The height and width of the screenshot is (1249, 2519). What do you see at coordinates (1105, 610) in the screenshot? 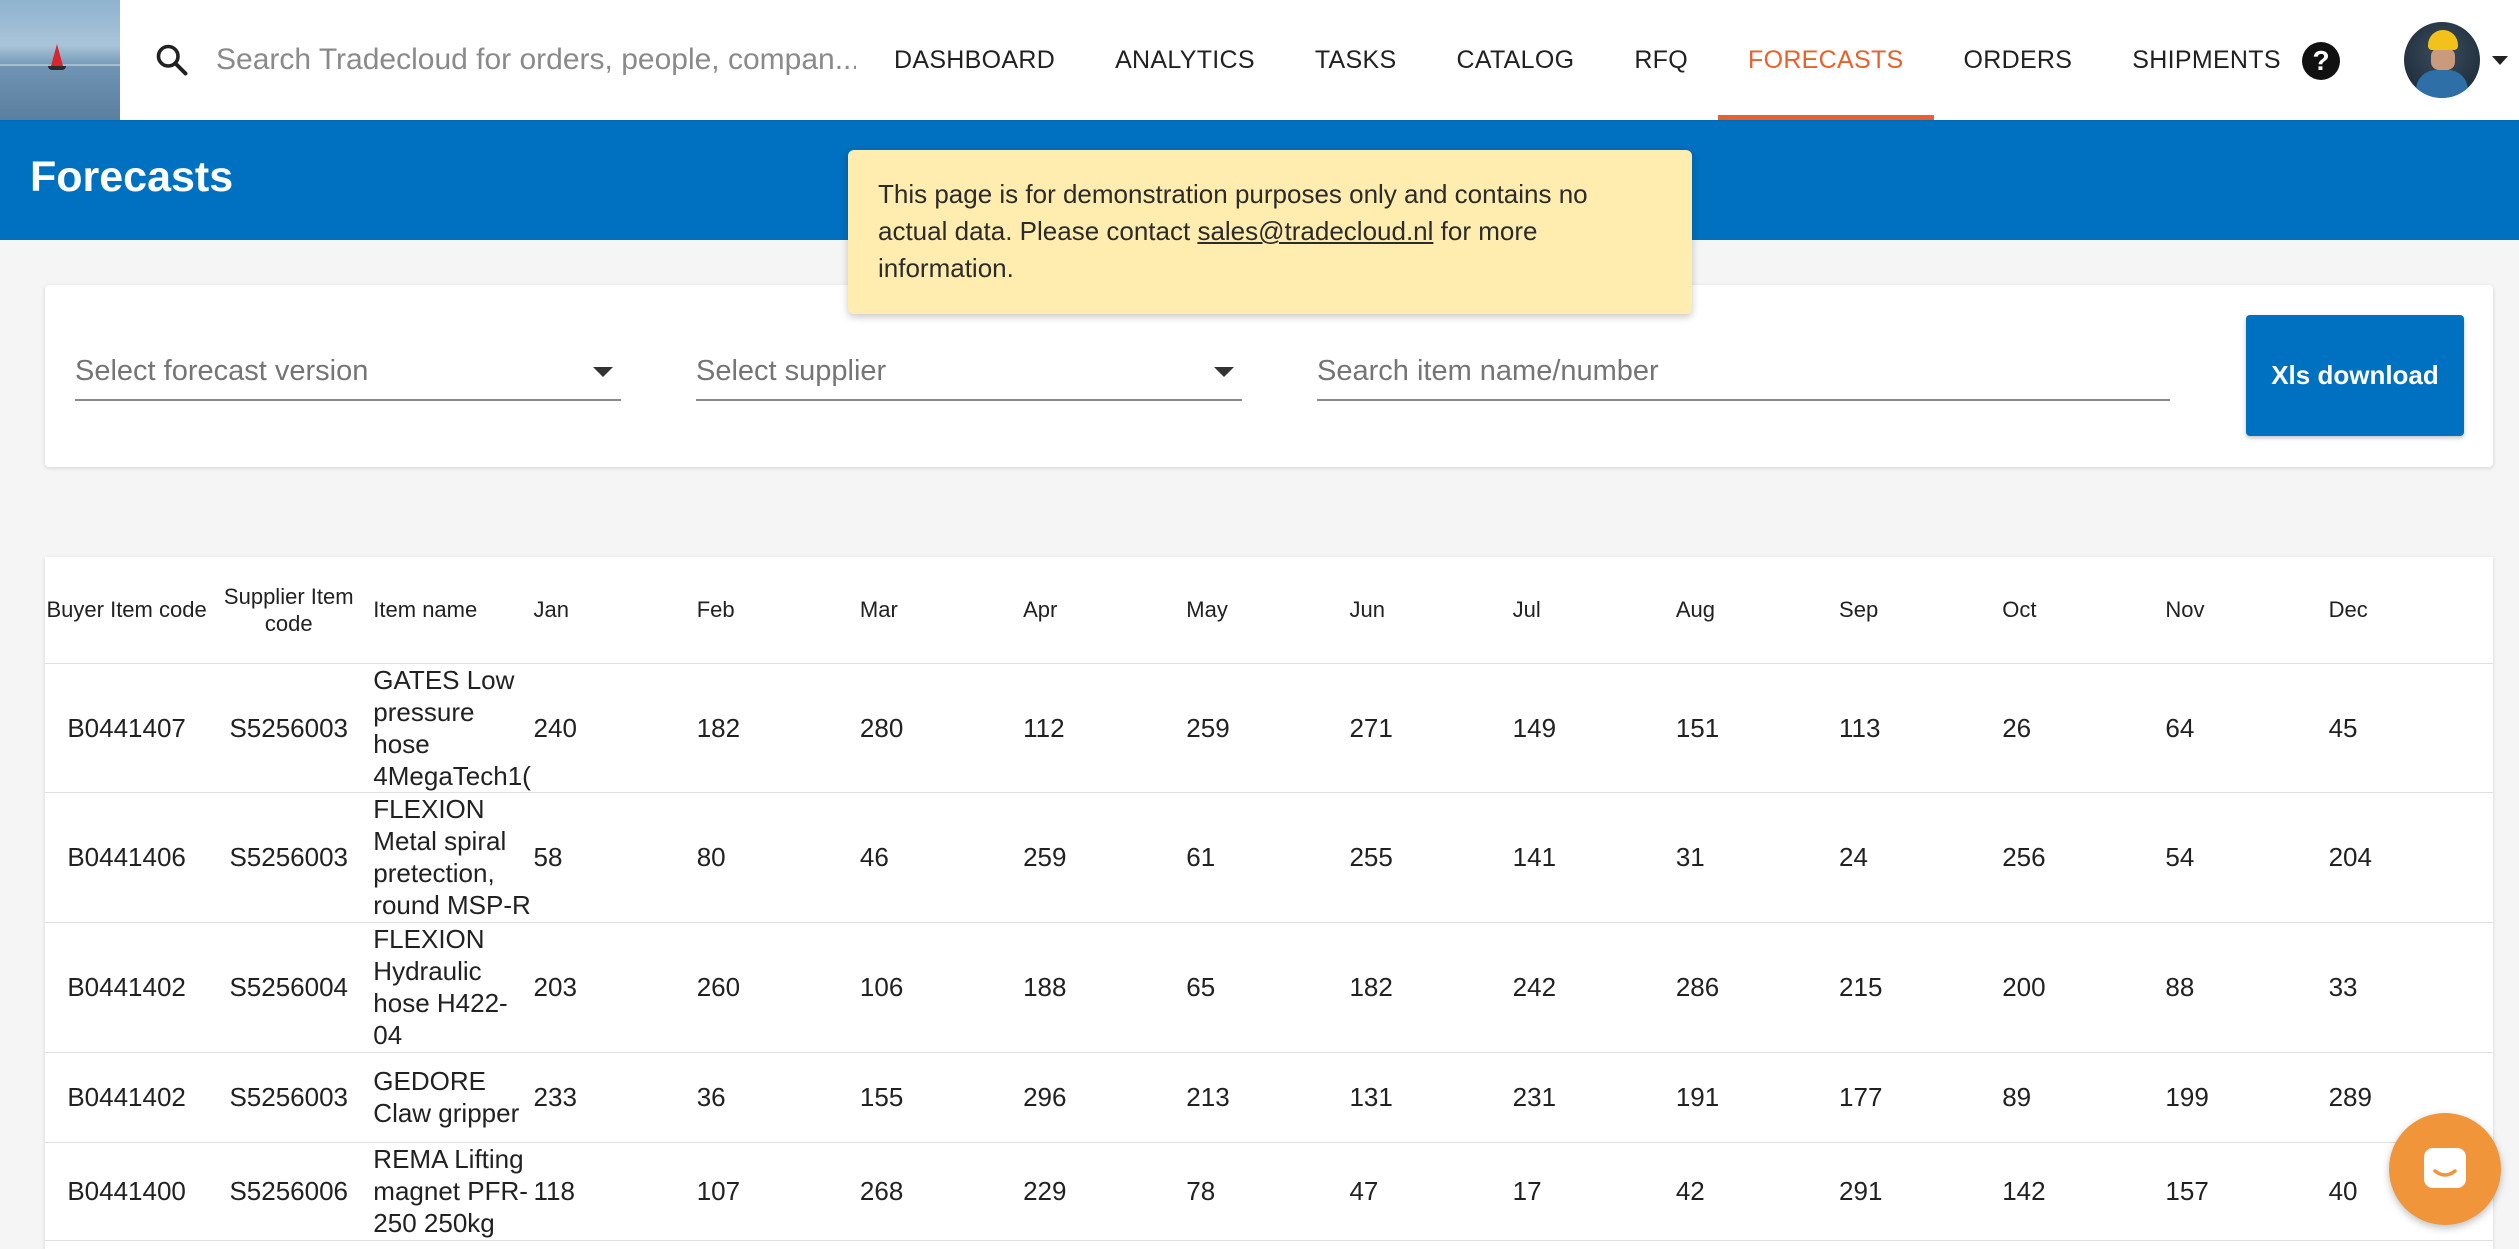
I see `col-header-apr: Apr` at bounding box center [1105, 610].